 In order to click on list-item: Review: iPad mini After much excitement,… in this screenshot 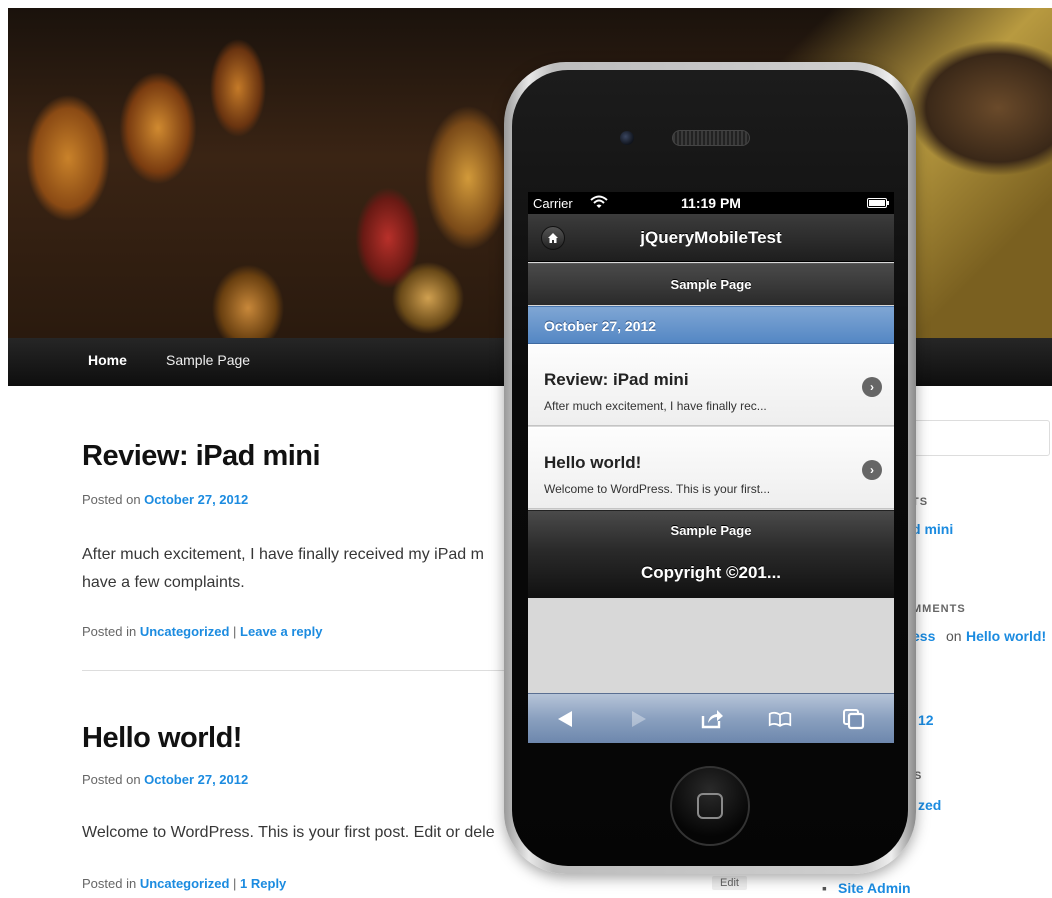, I will do `click(711, 385)`.